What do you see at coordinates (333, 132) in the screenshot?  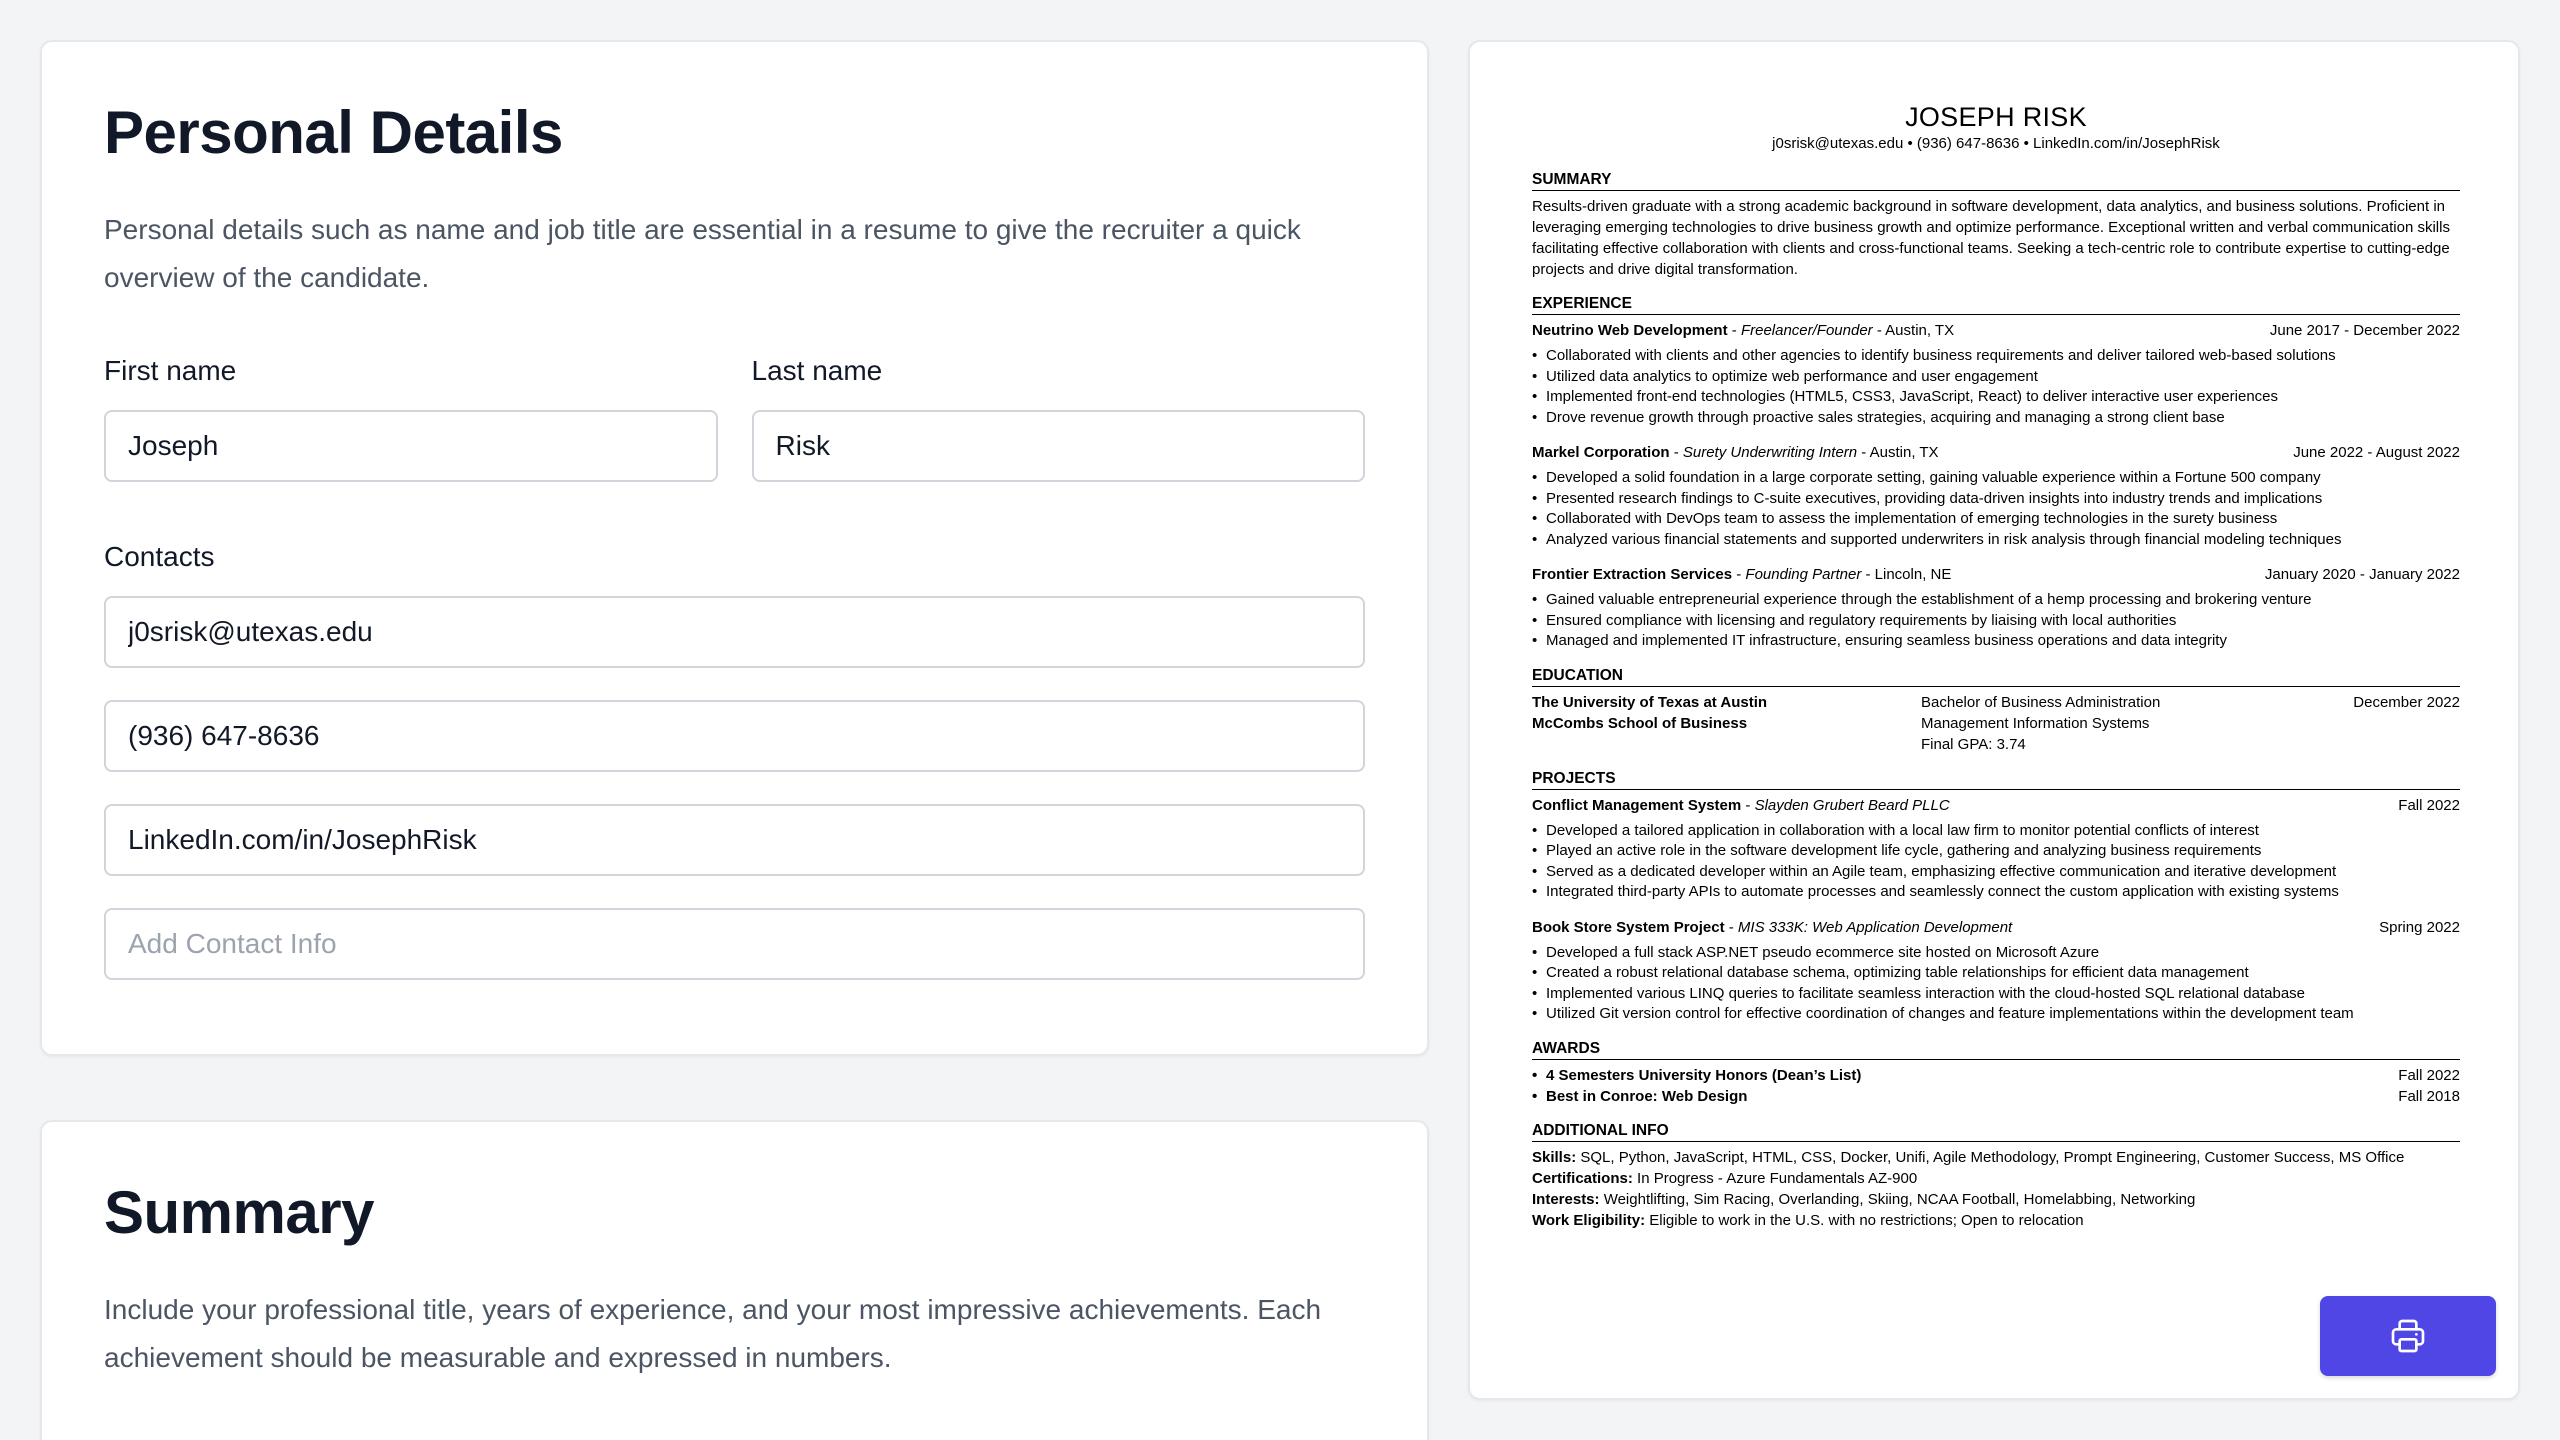 I see `personal-details-title: Personal Details` at bounding box center [333, 132].